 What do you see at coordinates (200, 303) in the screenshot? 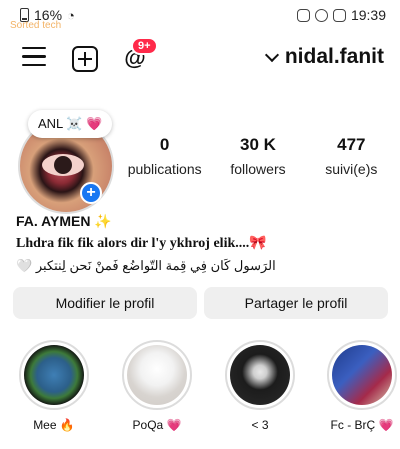
I see `profile-actions: Modifier le profil Partager le profil` at bounding box center [200, 303].